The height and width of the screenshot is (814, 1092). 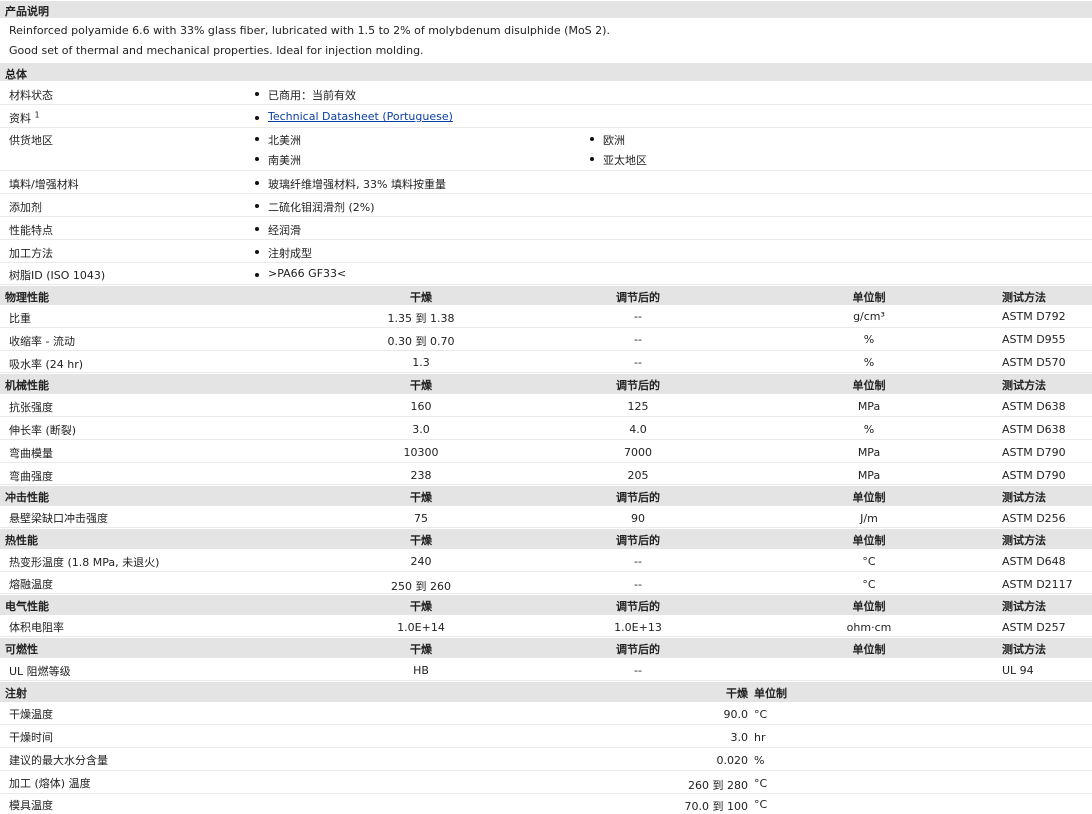 I want to click on value-unit: g/cm³, so click(x=869, y=316).